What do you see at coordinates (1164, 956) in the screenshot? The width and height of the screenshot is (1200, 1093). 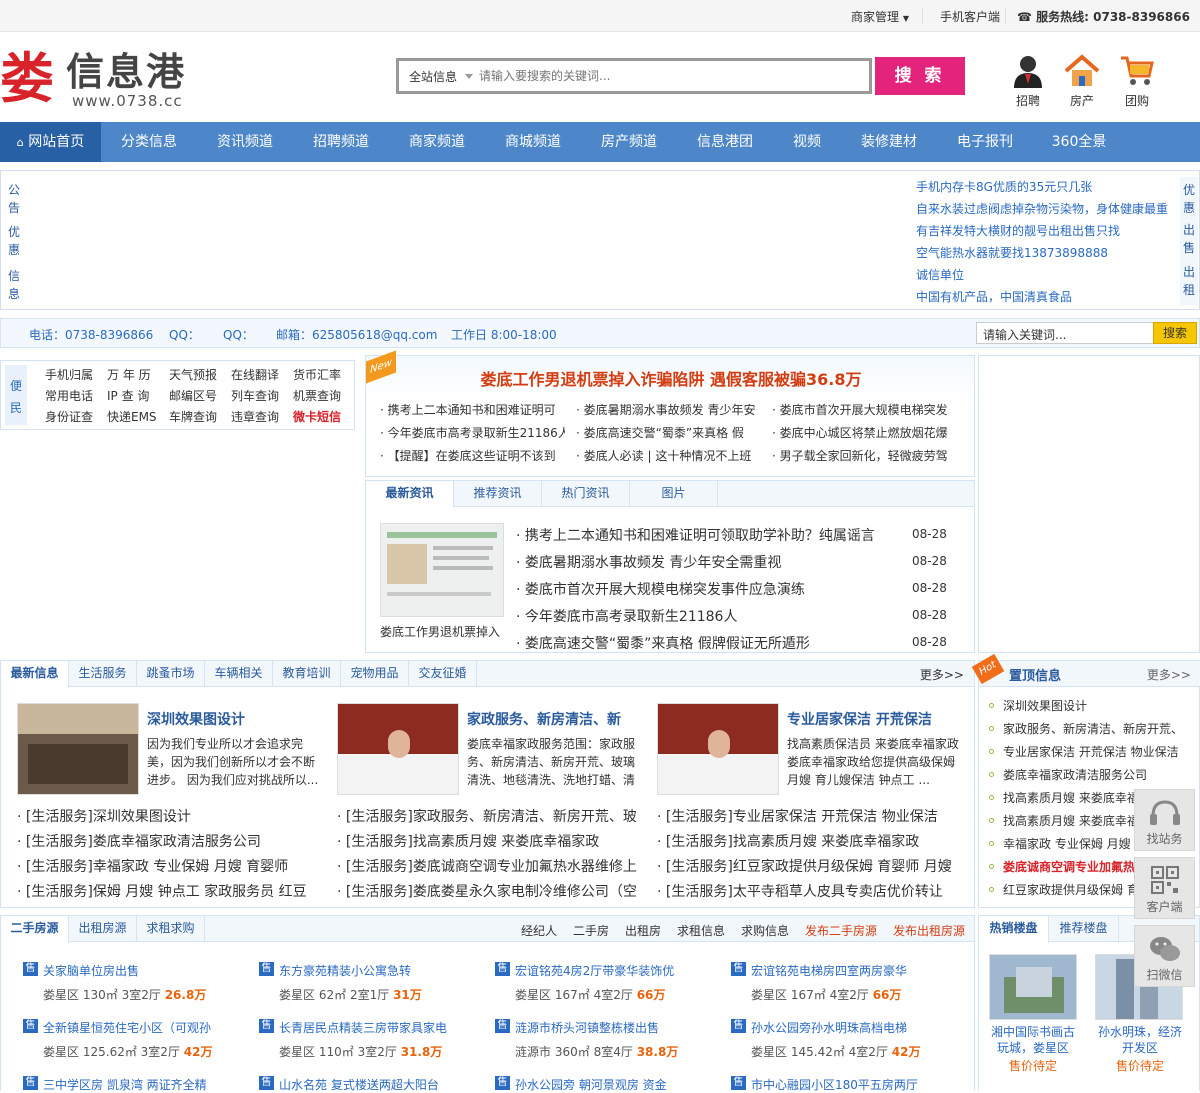 I see `wechat-scan-button: 扫微信` at bounding box center [1164, 956].